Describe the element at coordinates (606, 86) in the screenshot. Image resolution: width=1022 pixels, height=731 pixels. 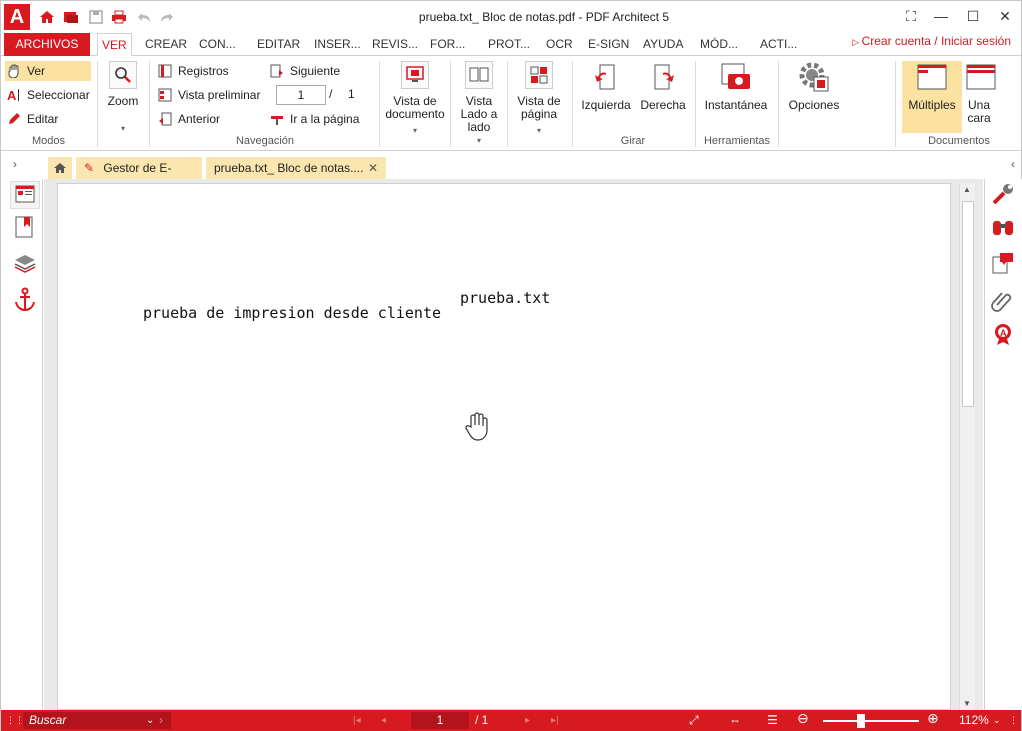
I see `rotate-left-button: Izquierda` at that location.